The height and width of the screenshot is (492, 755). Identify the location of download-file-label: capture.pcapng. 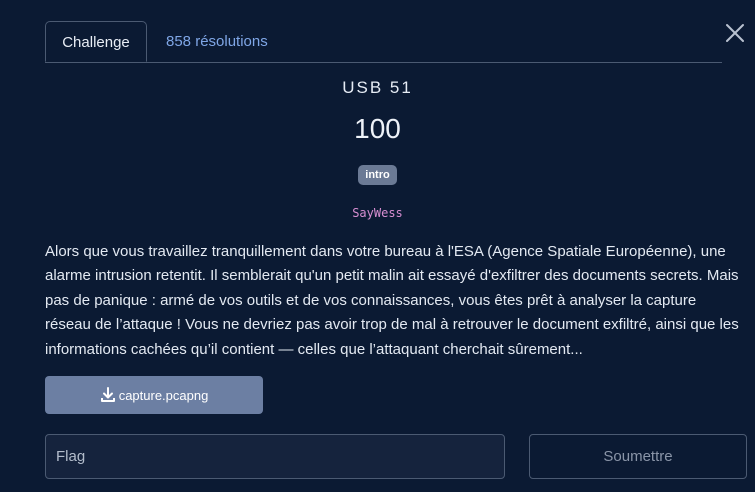
(163, 395).